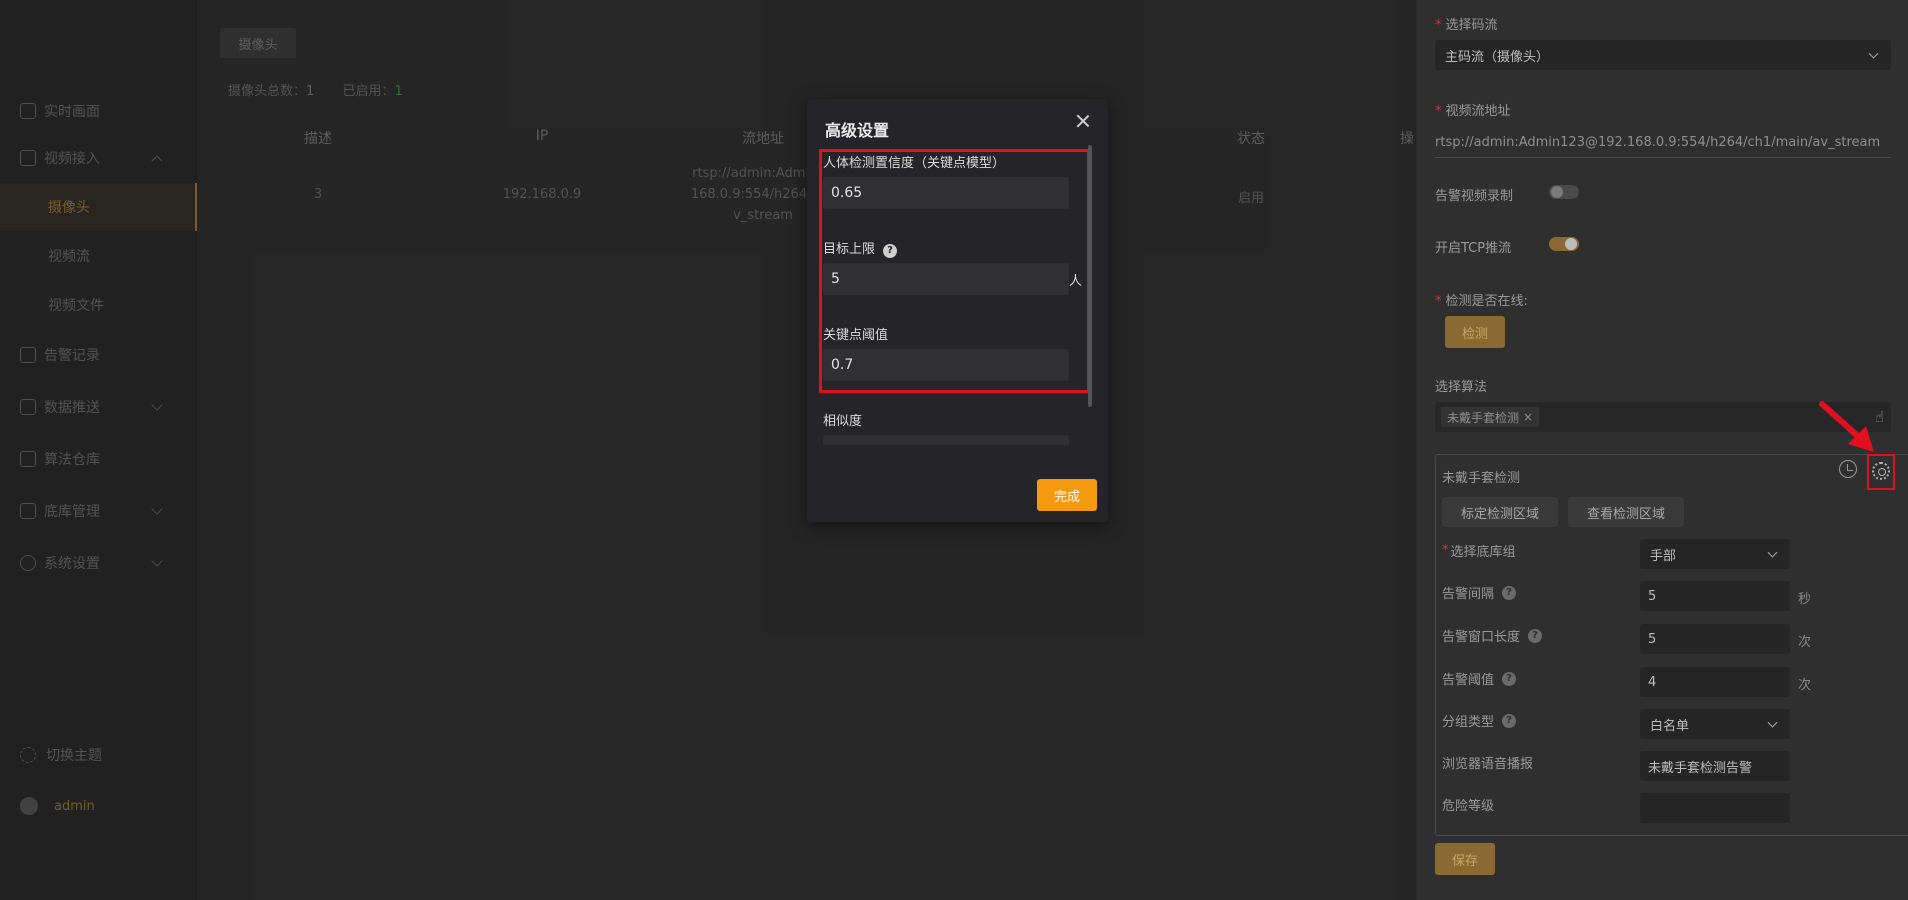  I want to click on unit-label: 秒, so click(1805, 599).